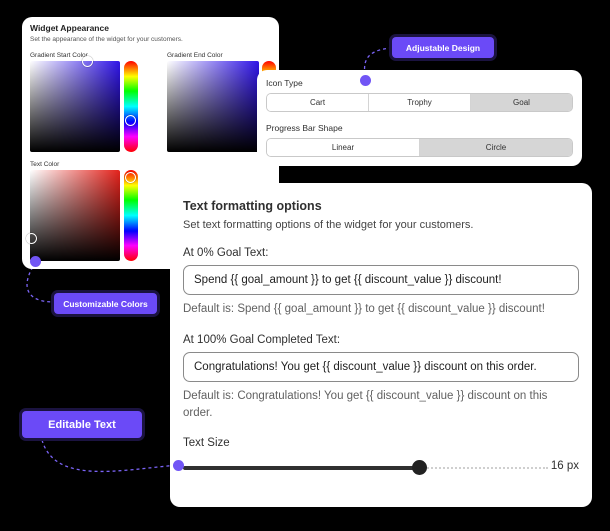  I want to click on slider-thumb, so click(419, 467).